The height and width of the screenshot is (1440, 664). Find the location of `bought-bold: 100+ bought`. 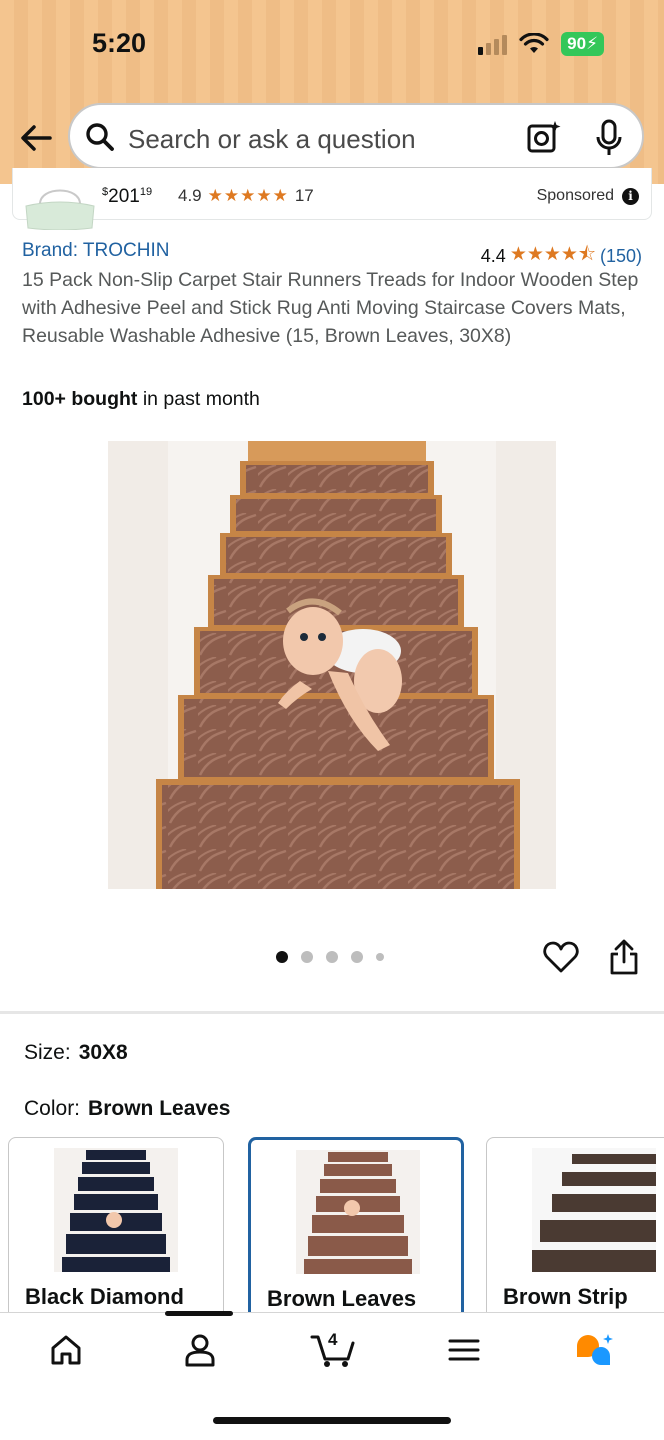

bought-bold: 100+ bought is located at coordinates (80, 399).